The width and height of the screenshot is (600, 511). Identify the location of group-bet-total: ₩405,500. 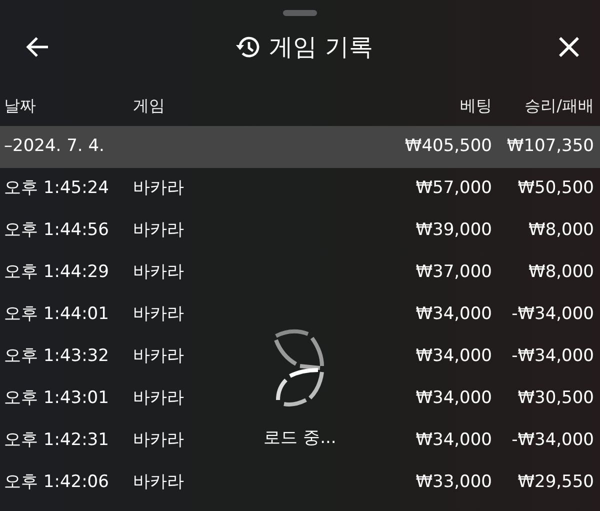
(448, 146).